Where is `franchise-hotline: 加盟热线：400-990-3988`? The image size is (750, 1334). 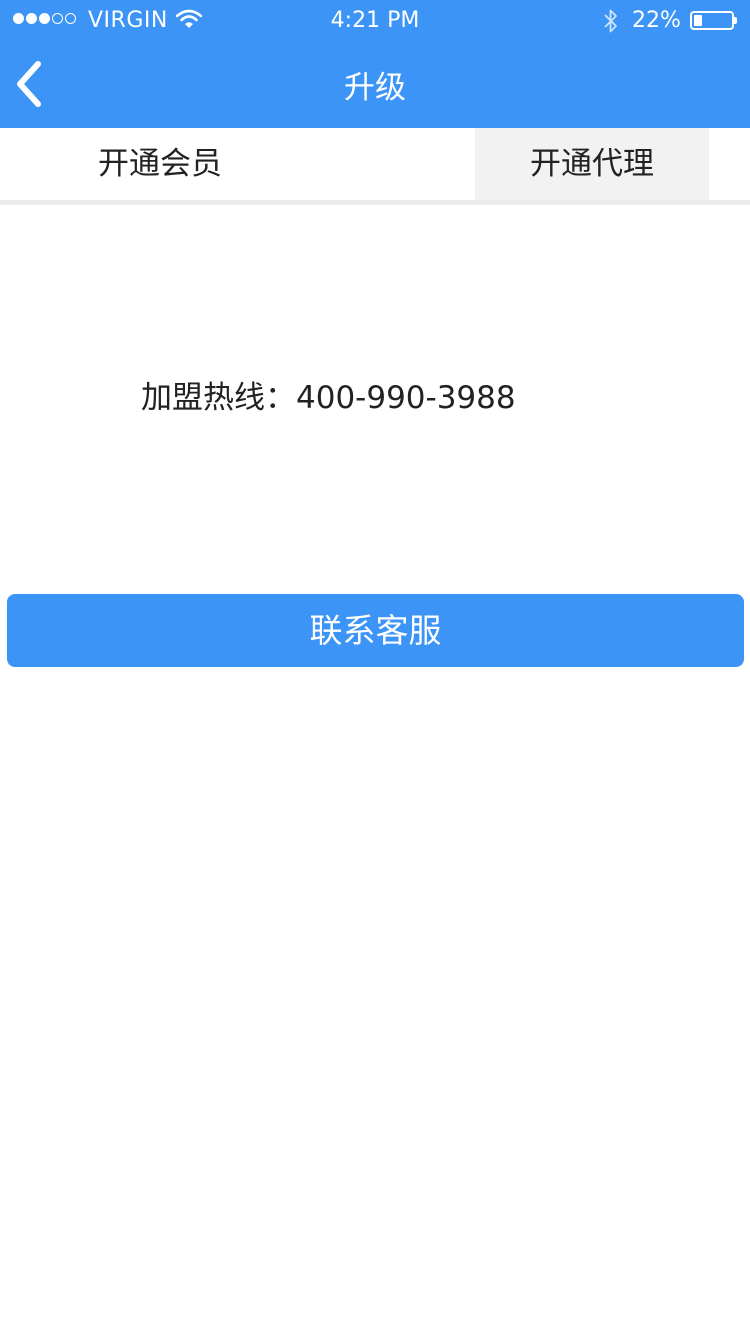 franchise-hotline: 加盟热线：400-990-3988 is located at coordinates (328, 398).